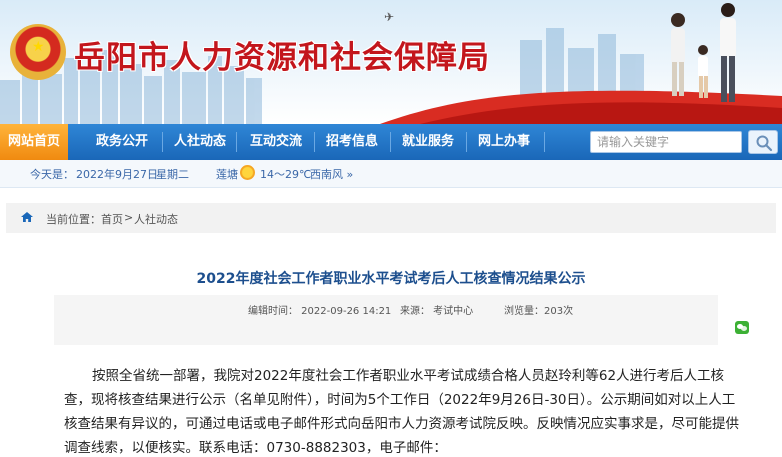 Image resolution: width=782 pixels, height=457 pixels. Describe the element at coordinates (742, 327) in the screenshot. I see `wechat-share-icon` at that location.